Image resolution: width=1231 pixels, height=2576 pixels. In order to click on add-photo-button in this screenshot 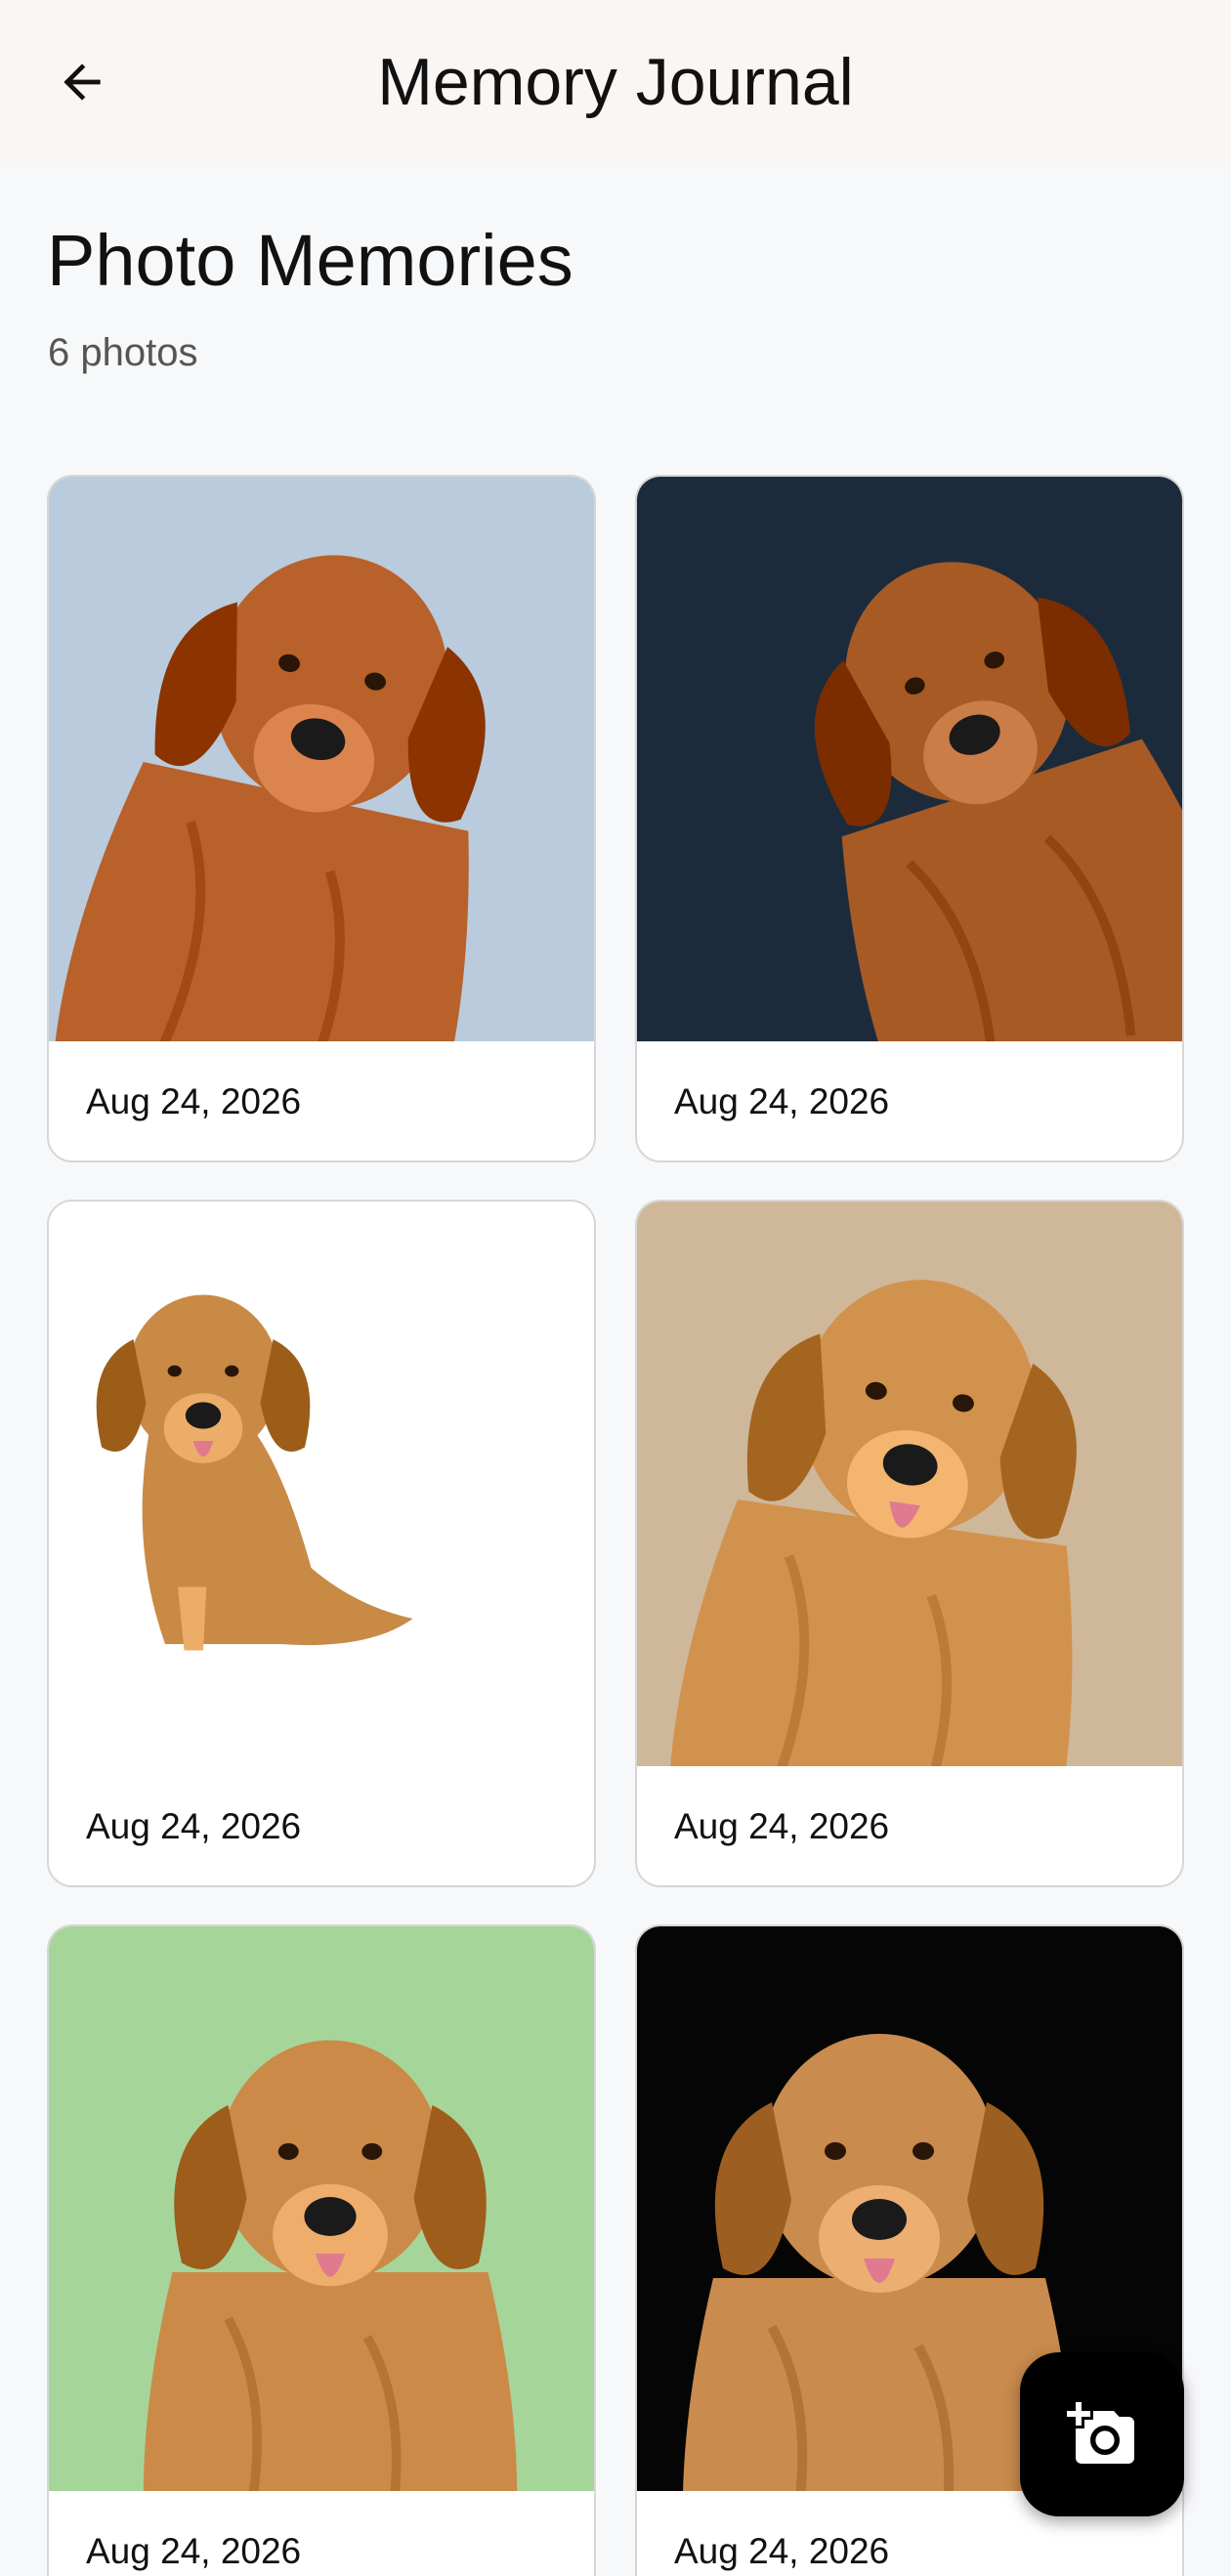, I will do `click(1102, 2434)`.